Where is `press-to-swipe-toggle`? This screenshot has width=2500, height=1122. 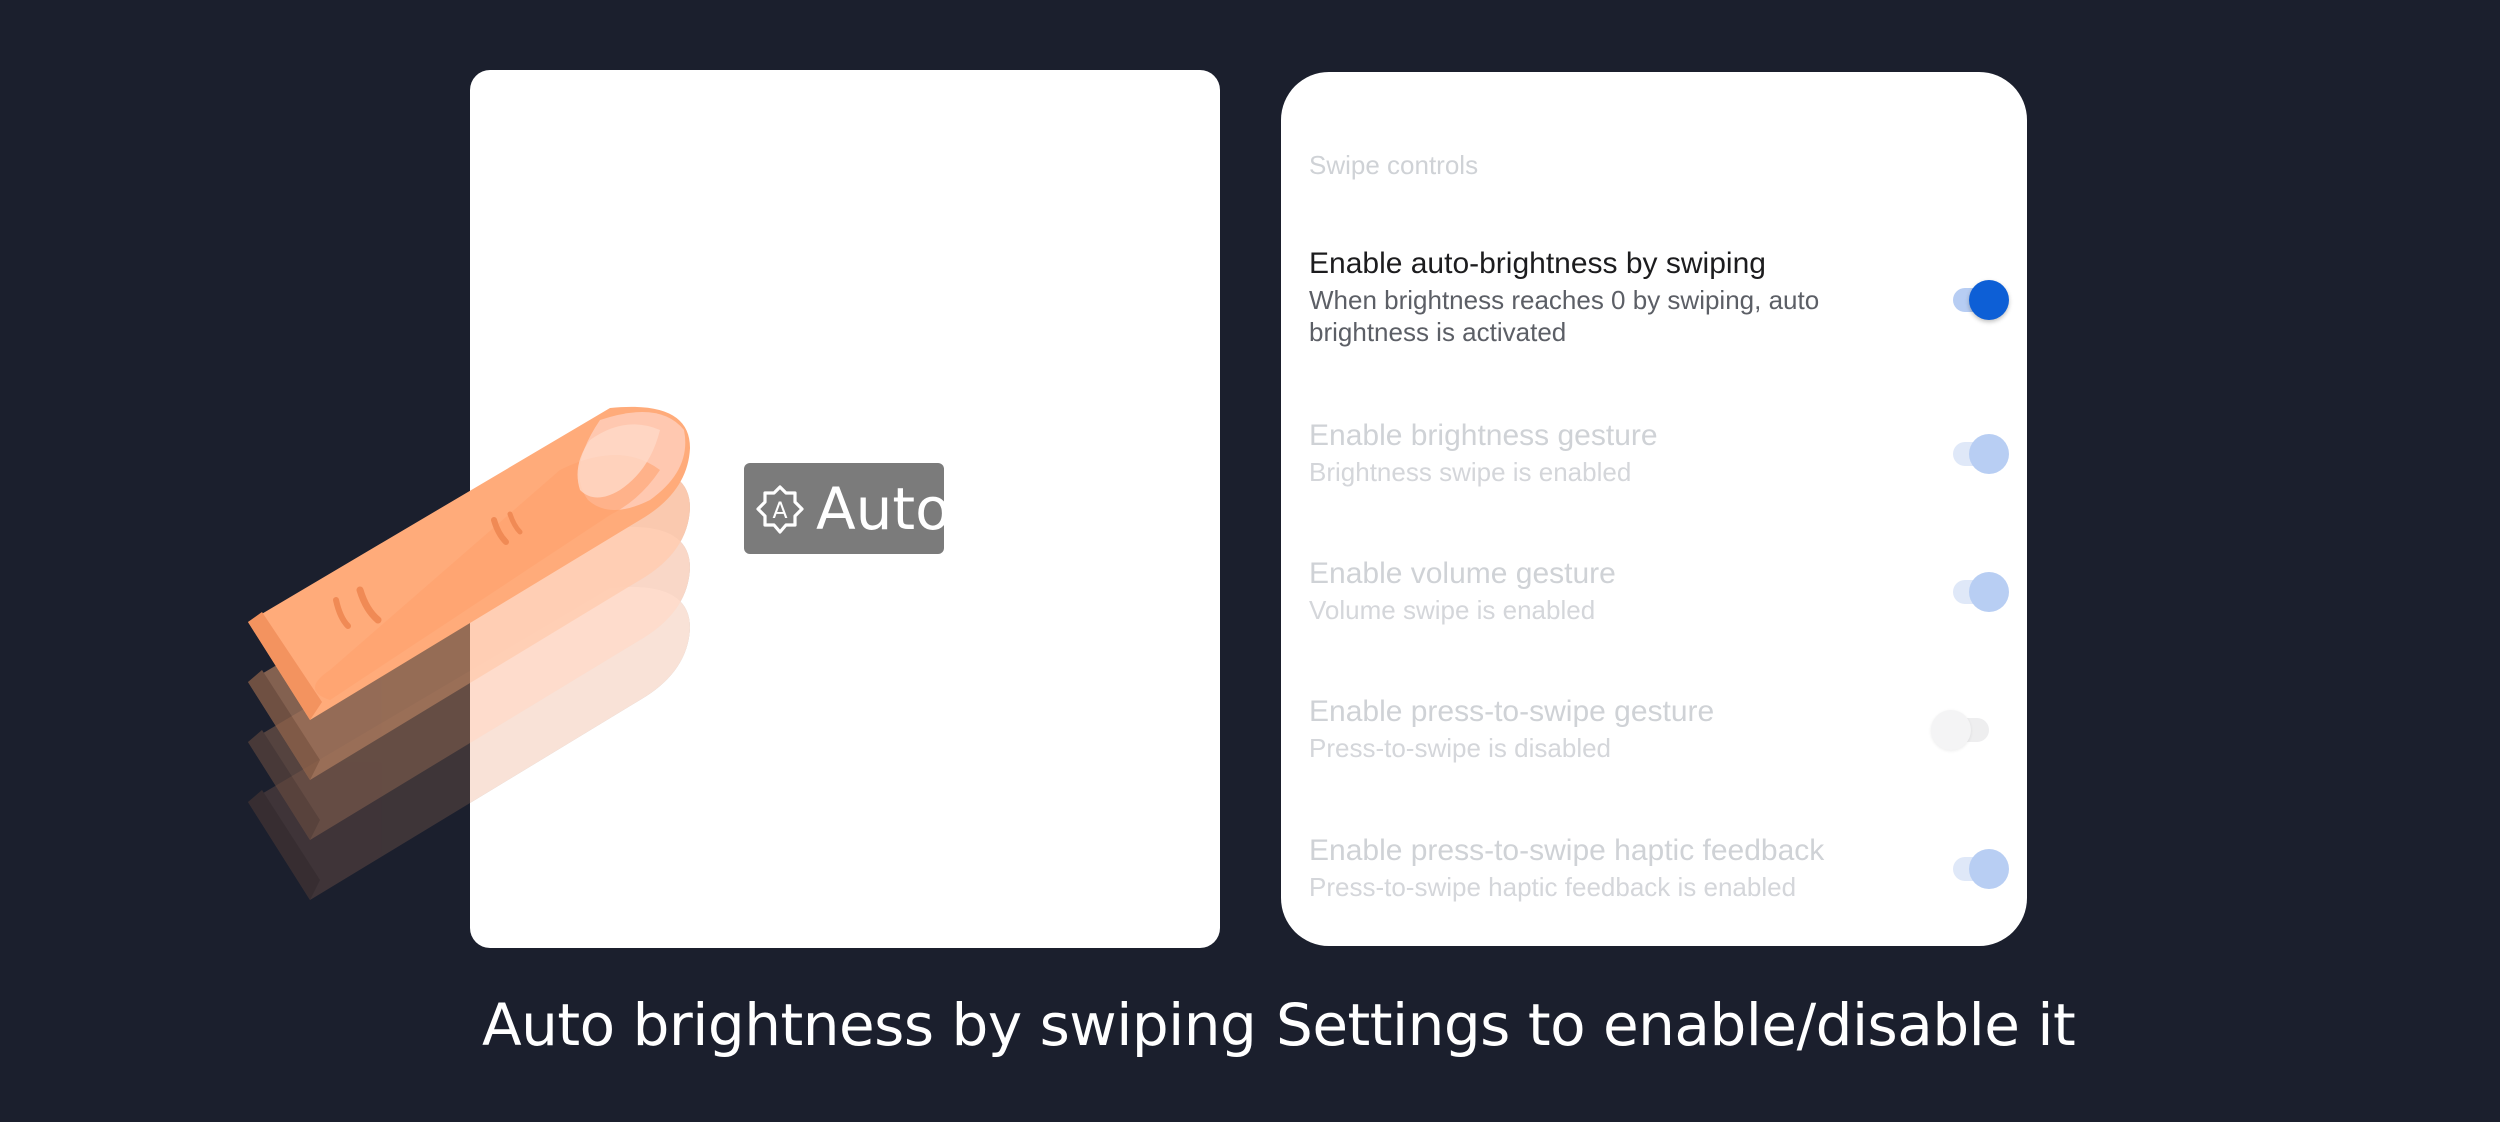 press-to-swipe-toggle is located at coordinates (1963, 729).